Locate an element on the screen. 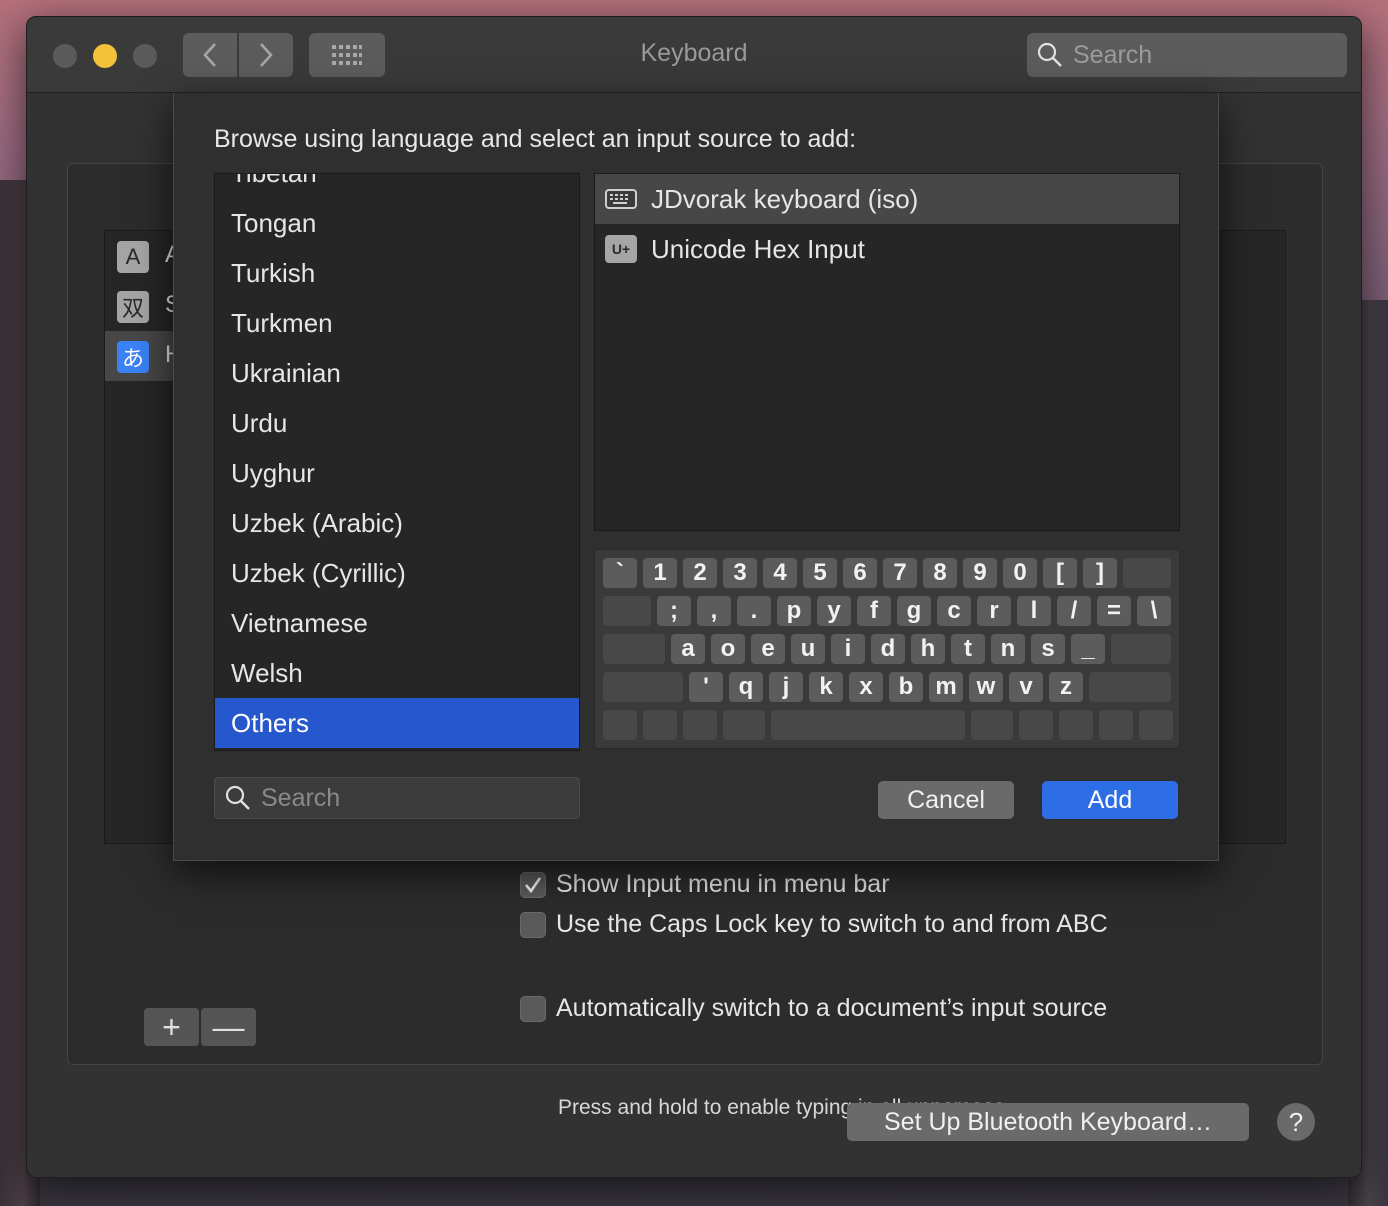 The width and height of the screenshot is (1388, 1206). add-remove-buttons: + — is located at coordinates (200, 1028).